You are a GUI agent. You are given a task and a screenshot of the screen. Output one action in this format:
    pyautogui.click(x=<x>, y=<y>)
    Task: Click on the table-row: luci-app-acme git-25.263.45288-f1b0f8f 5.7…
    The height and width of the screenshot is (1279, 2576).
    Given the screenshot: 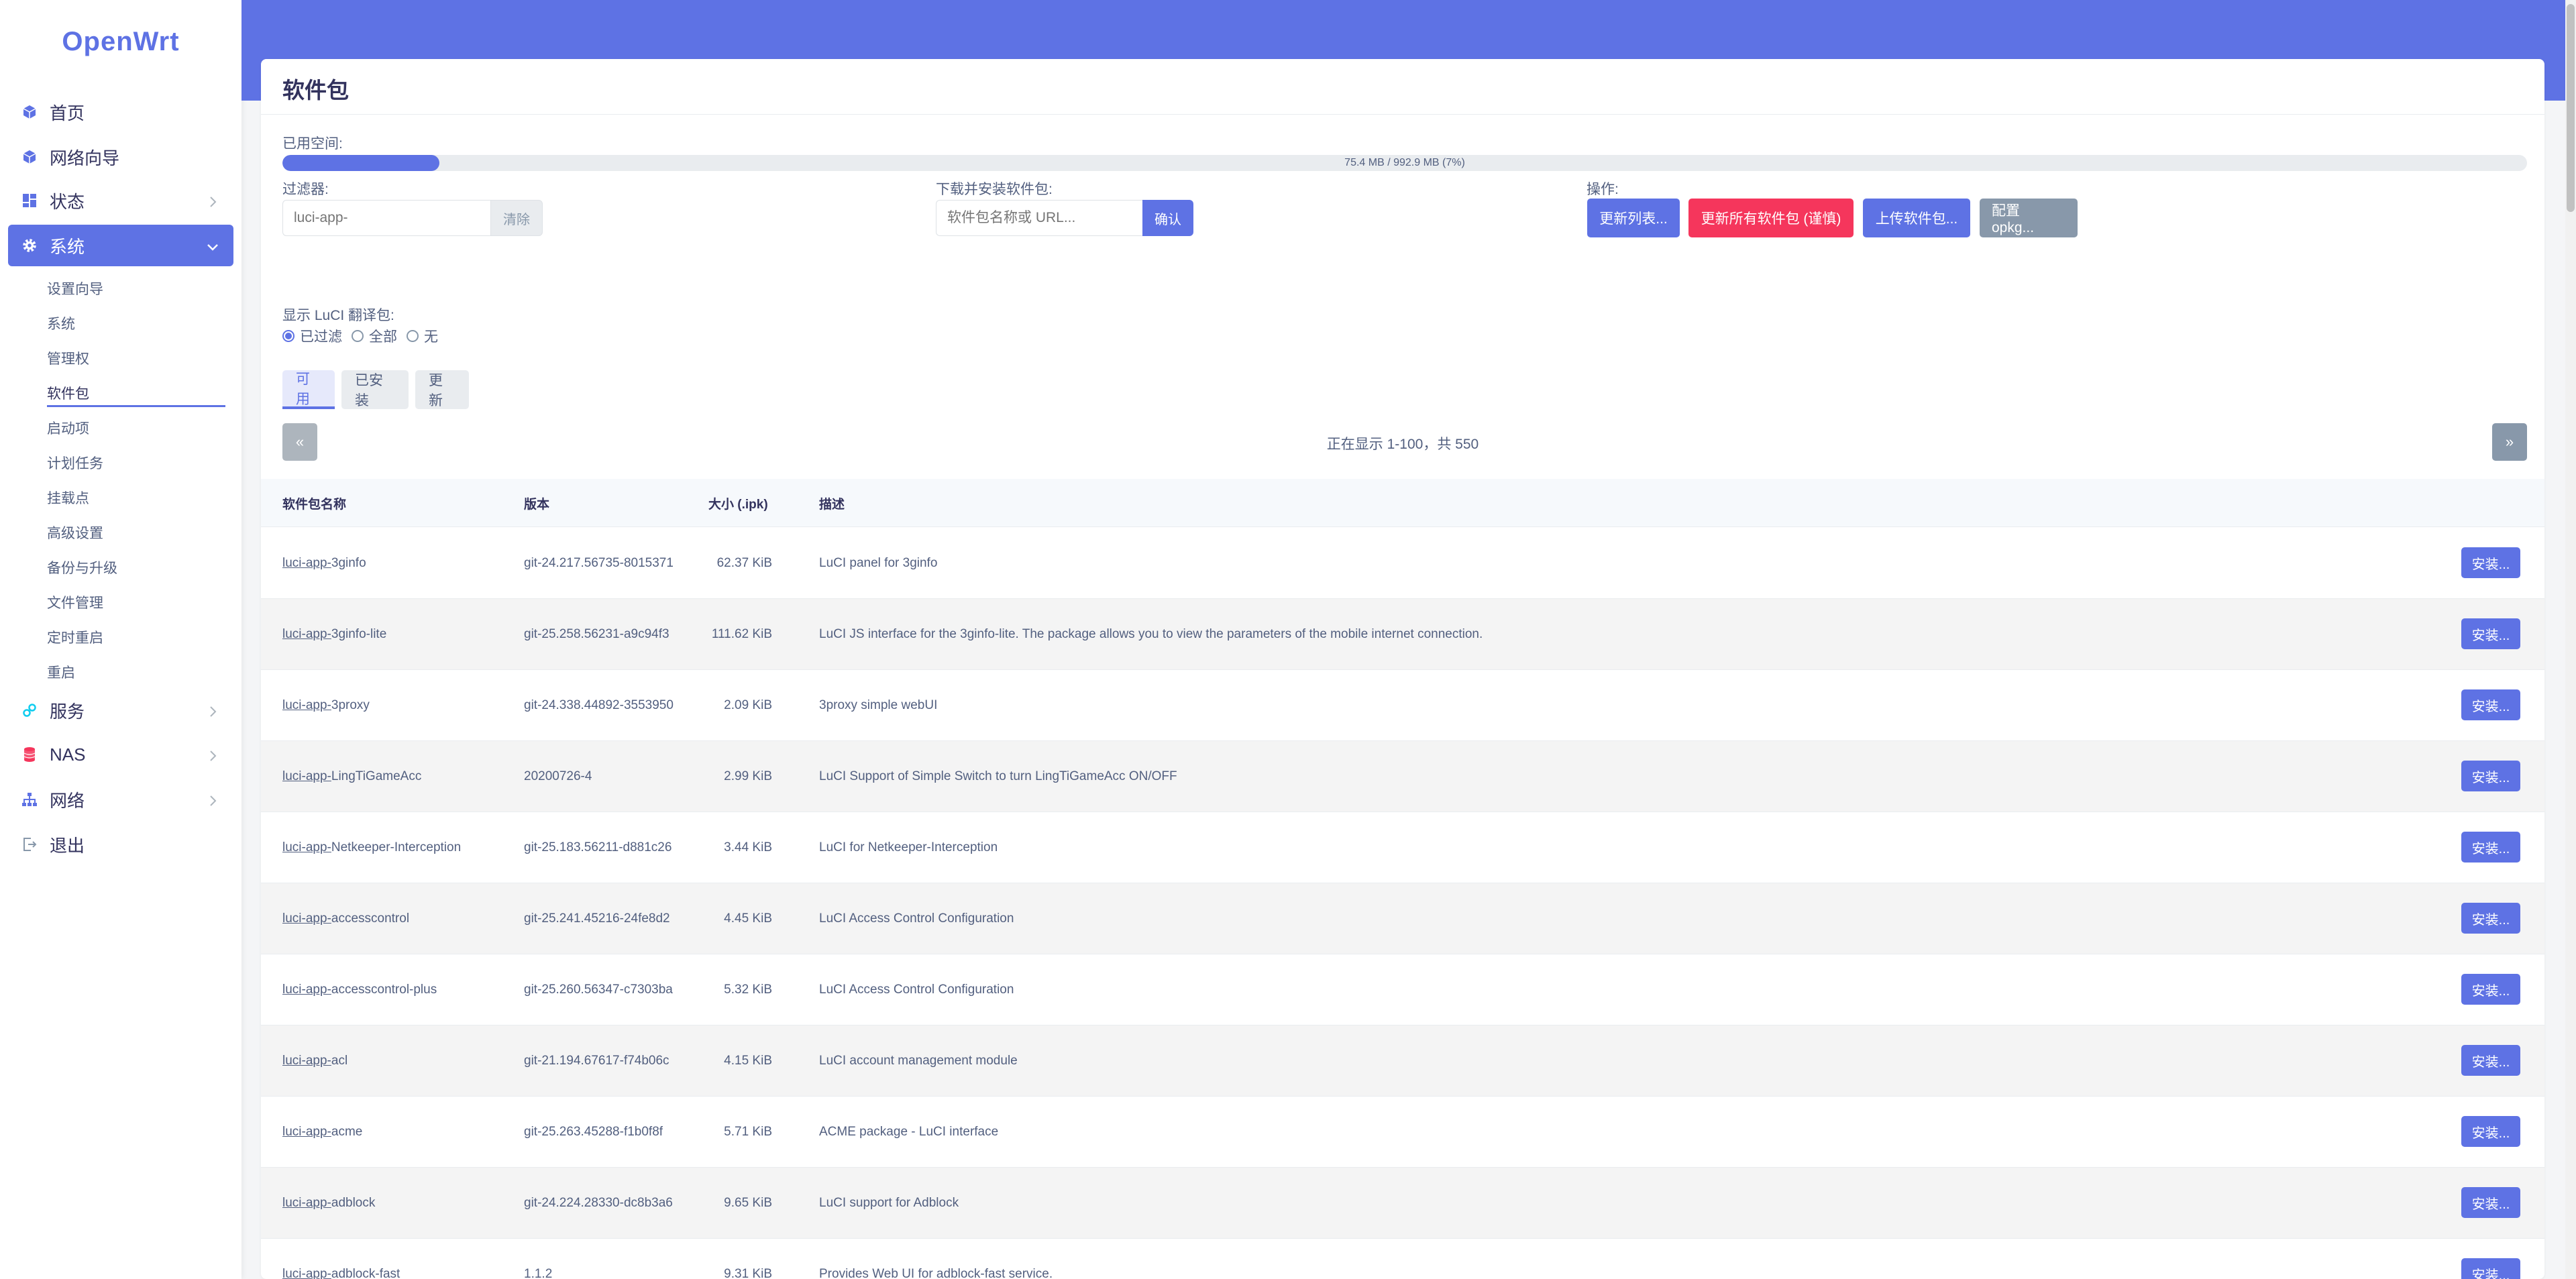 What is the action you would take?
    pyautogui.click(x=1402, y=1132)
    